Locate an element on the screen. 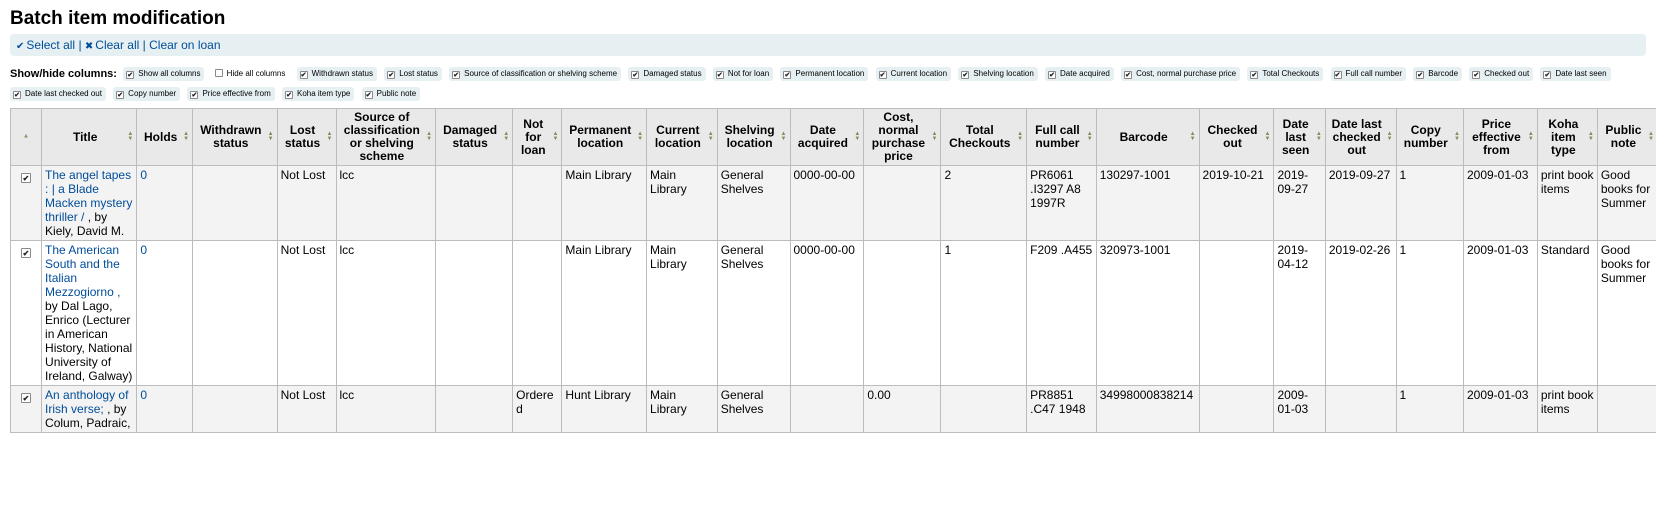 This screenshot has height=506, width=1656. column-header: Public note ▲ ▼ is located at coordinates (1626, 137).